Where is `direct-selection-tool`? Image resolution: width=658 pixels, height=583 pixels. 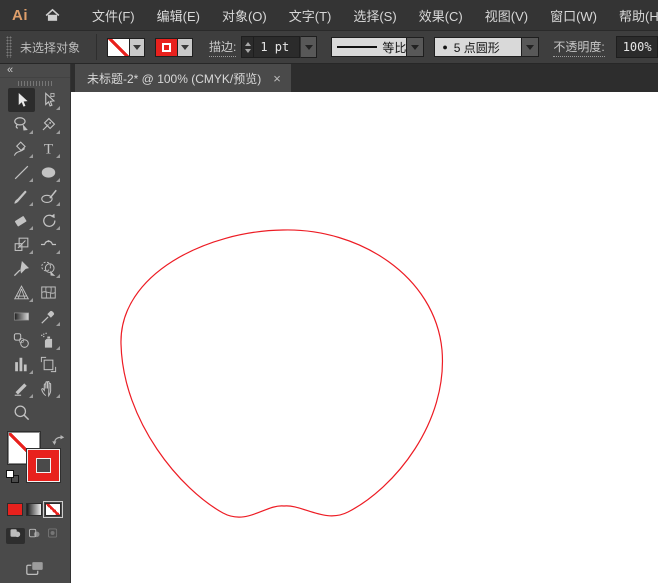 direct-selection-tool is located at coordinates (48, 100).